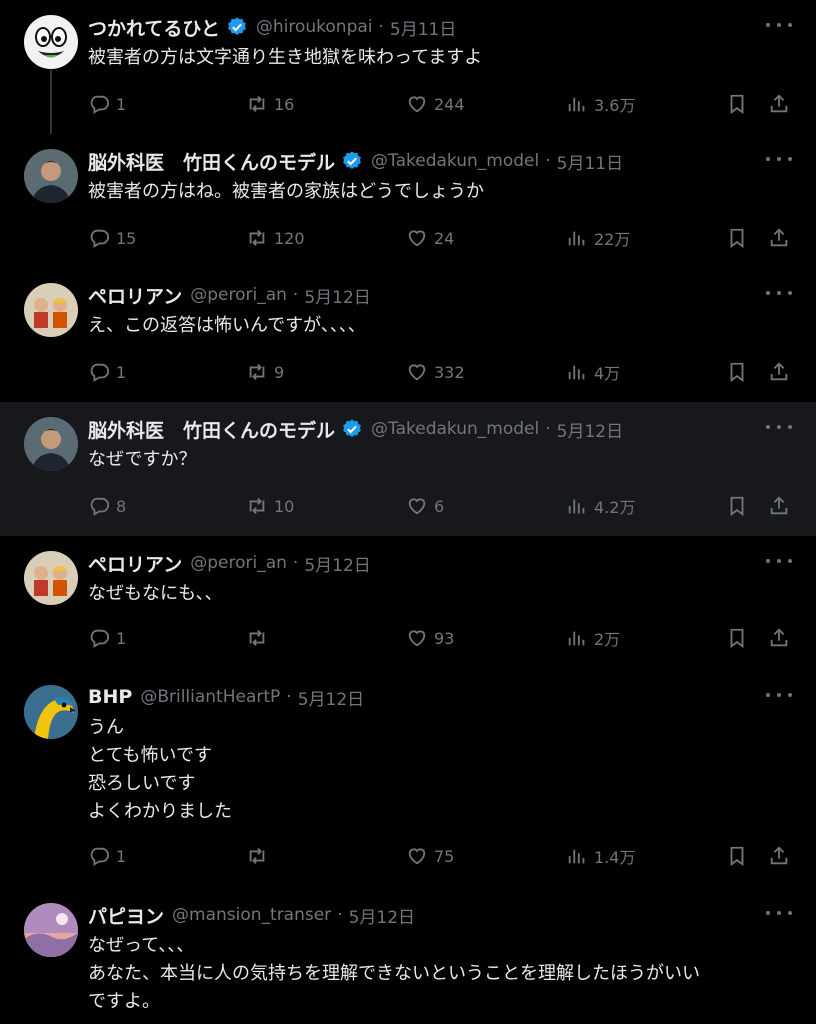  Describe the element at coordinates (286, 191) in the screenshot. I see `tweet-text: 被害者の方はね。被害者の家族はどうでしょうか` at that location.